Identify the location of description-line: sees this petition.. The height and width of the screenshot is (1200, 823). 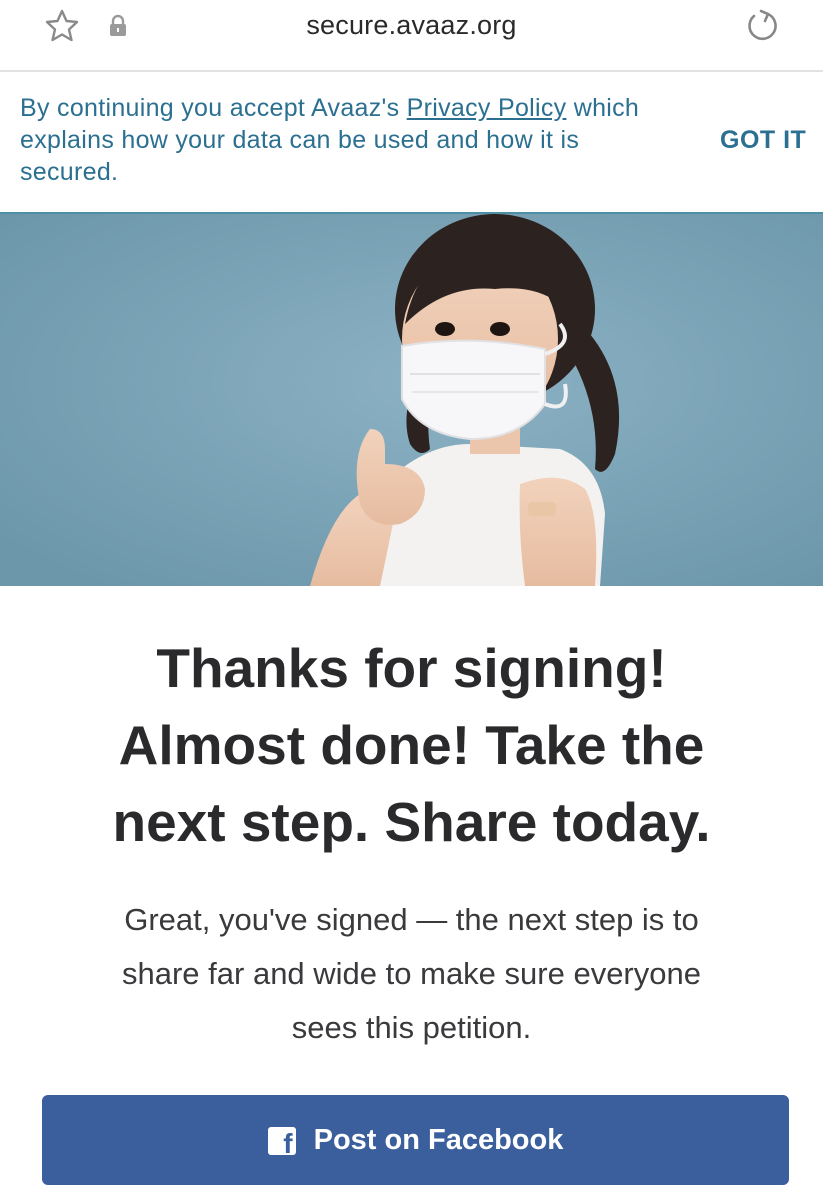
(411, 1027).